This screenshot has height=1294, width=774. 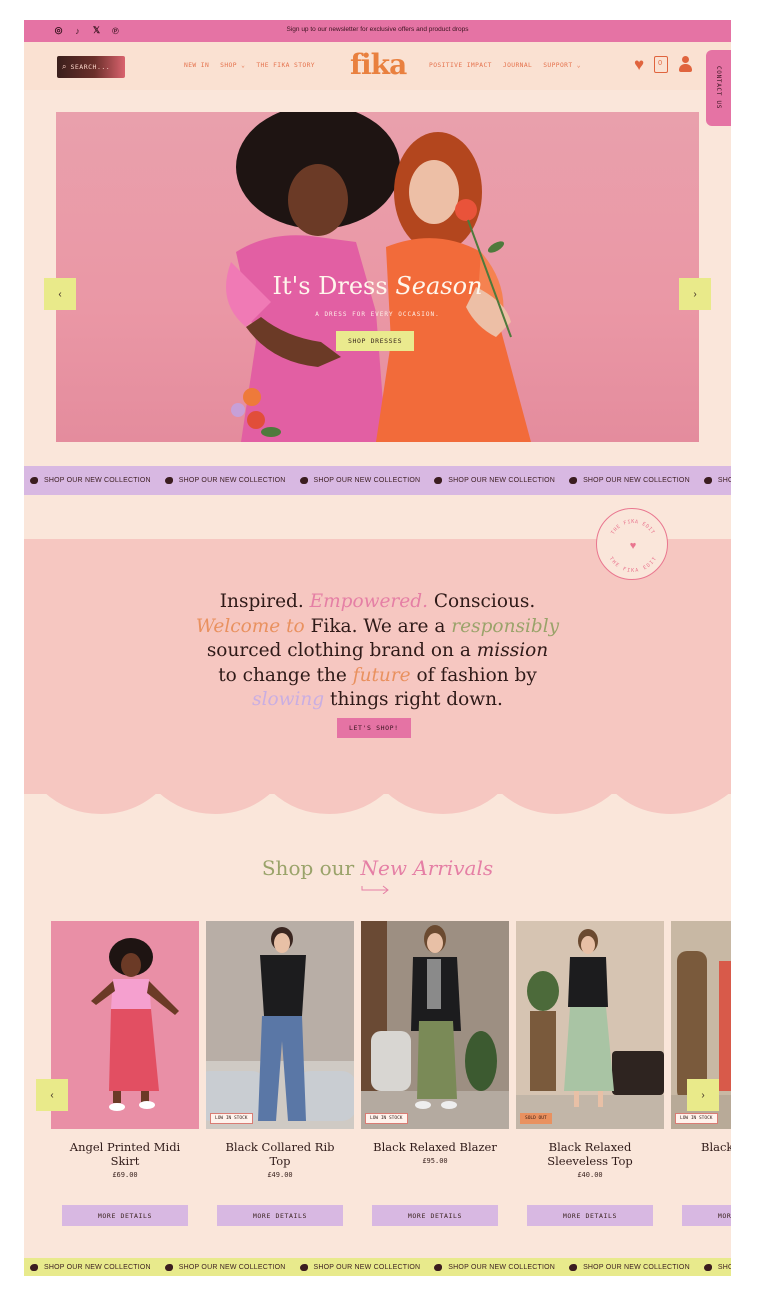 What do you see at coordinates (632, 544) in the screenshot?
I see `fika-edit-badge: THE FIKA EDIT THE FIKA EDIT ♥` at bounding box center [632, 544].